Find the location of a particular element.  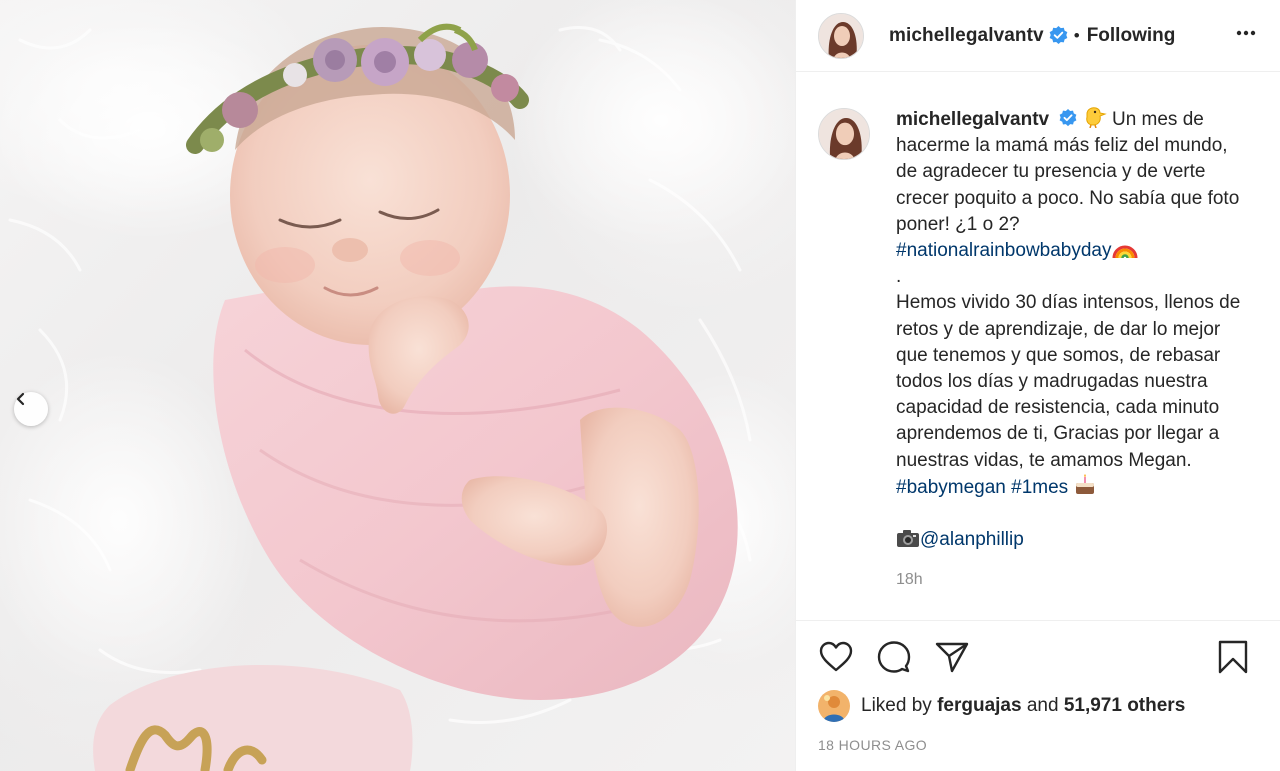

share-button is located at coordinates (952, 657).